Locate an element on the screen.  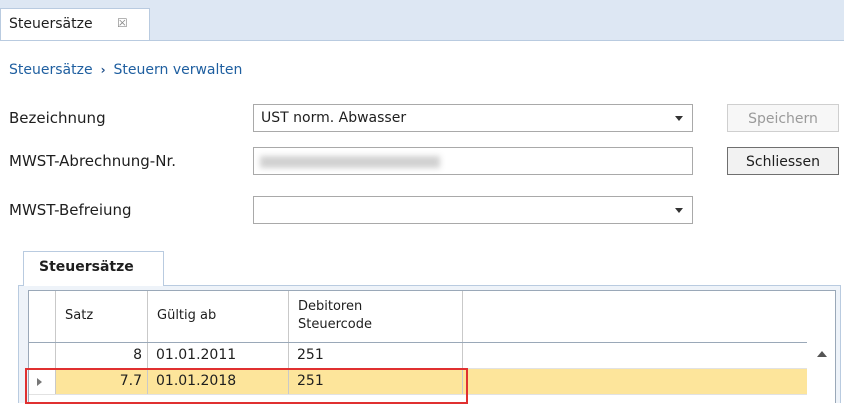
mwst-befreiung-label: MWST-Befreiung is located at coordinates (70, 210).